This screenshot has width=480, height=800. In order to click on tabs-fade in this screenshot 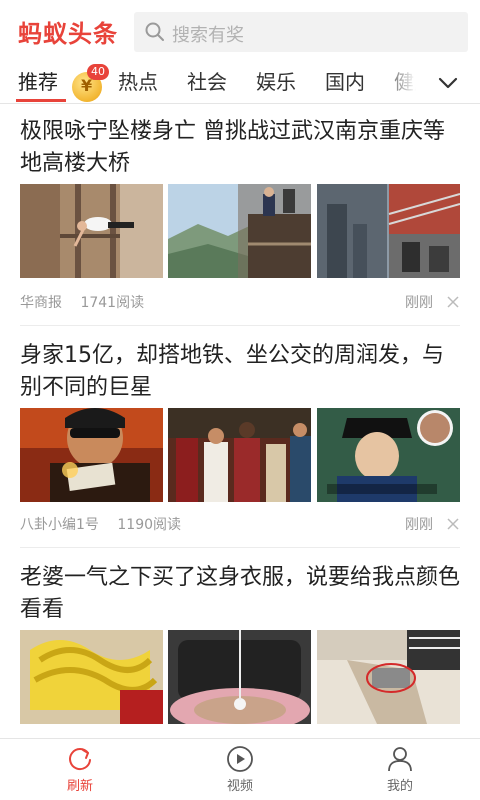, I will do `click(398, 84)`.